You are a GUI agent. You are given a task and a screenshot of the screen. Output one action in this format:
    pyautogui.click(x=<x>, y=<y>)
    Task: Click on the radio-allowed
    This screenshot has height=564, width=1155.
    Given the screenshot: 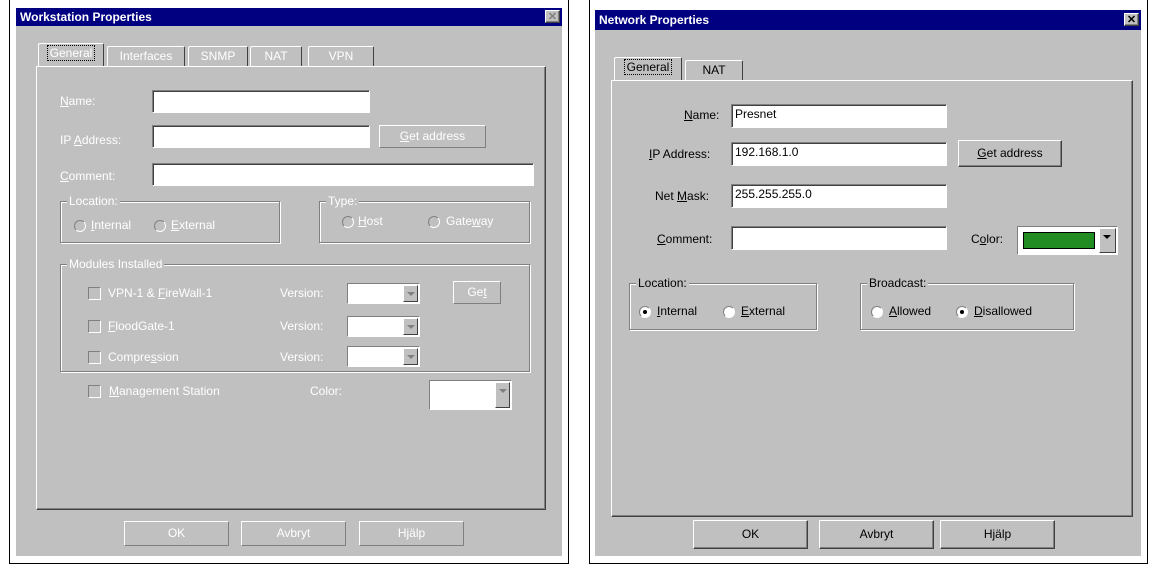 What is the action you would take?
    pyautogui.click(x=877, y=312)
    